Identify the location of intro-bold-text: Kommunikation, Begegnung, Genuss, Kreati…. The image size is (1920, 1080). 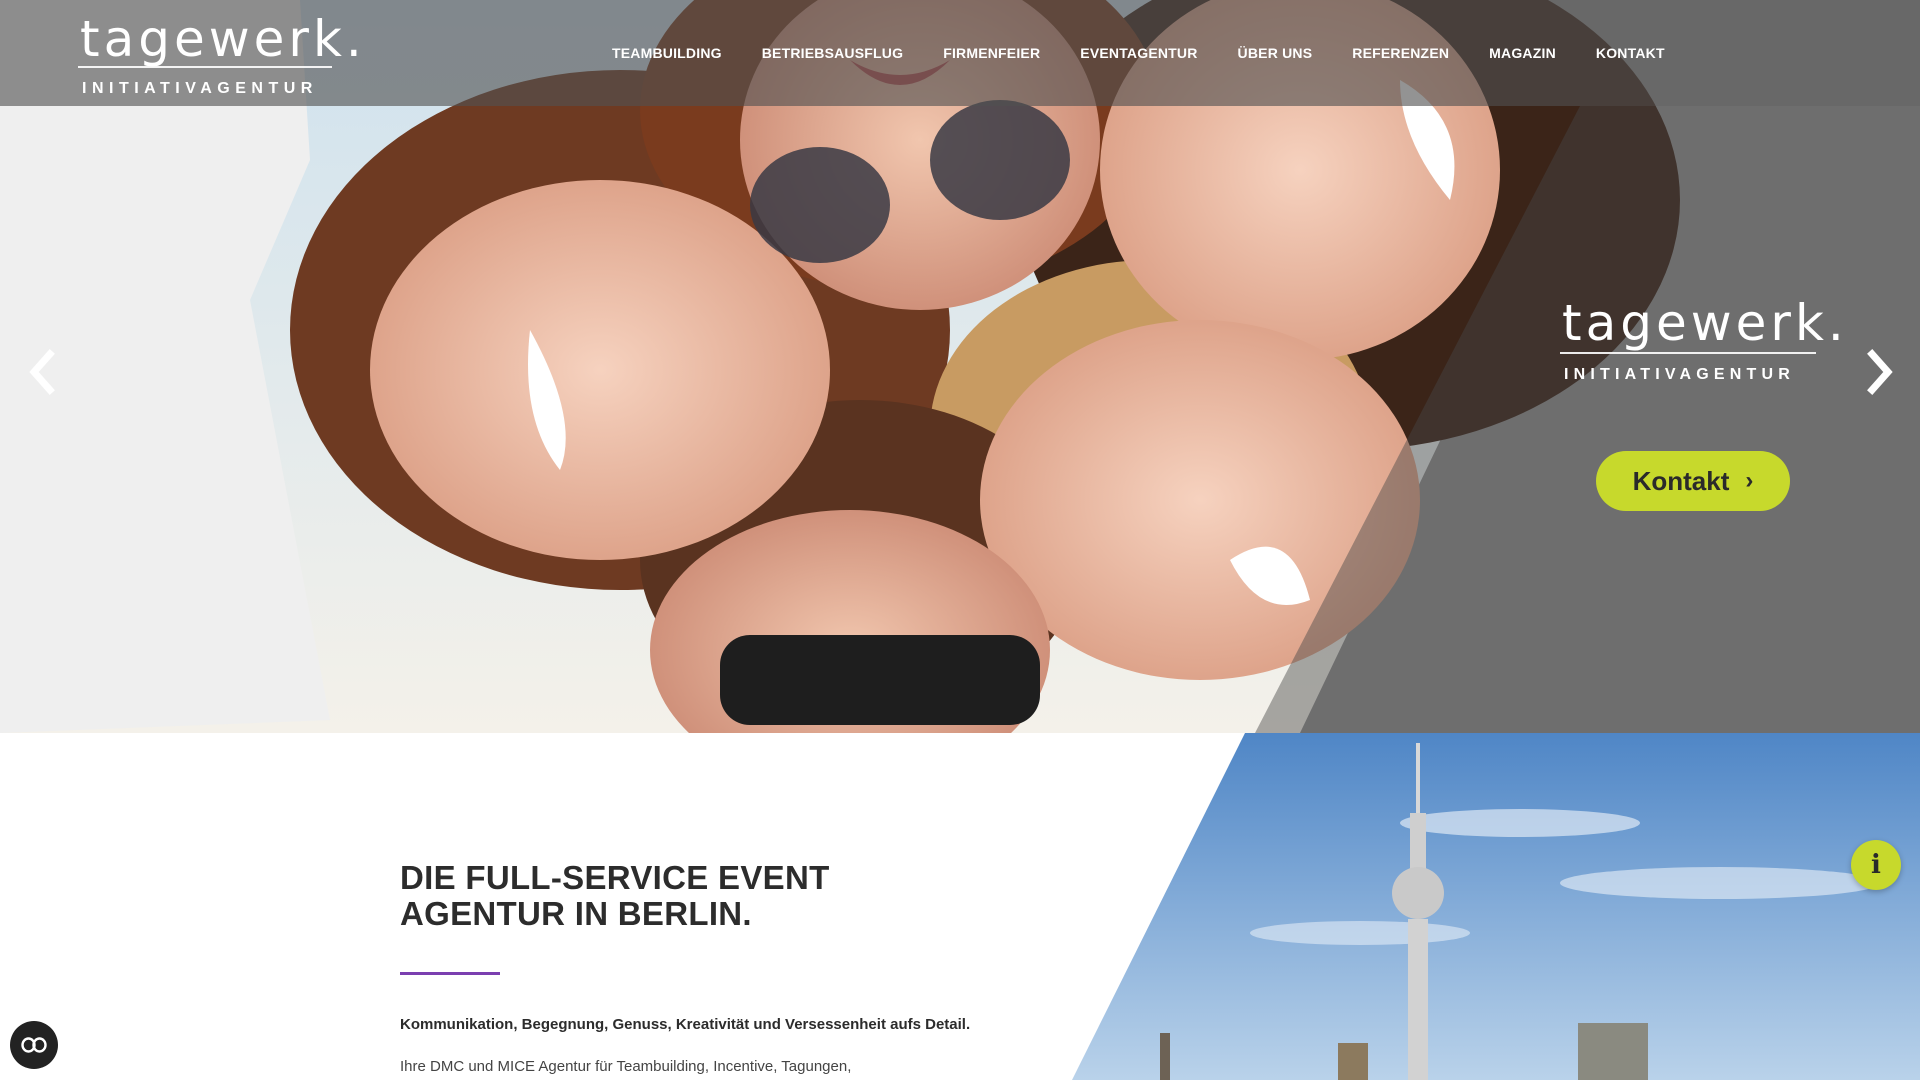
(685, 1024).